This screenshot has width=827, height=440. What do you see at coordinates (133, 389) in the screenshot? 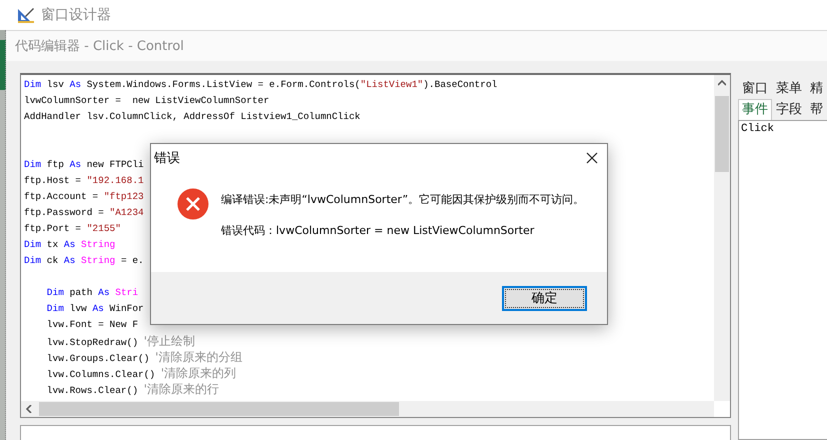
I see `code-line: lvw.Rows.Clear() '清除原来的行` at bounding box center [133, 389].